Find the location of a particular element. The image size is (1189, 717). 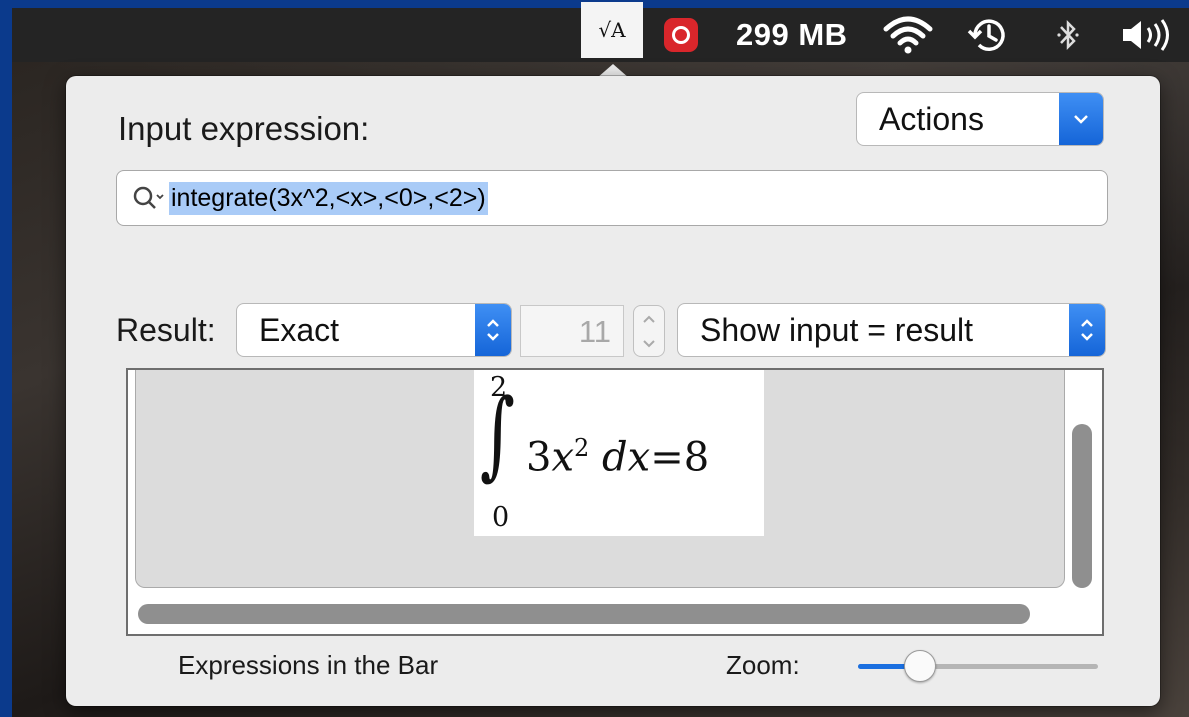

record-icon is located at coordinates (681, 35).